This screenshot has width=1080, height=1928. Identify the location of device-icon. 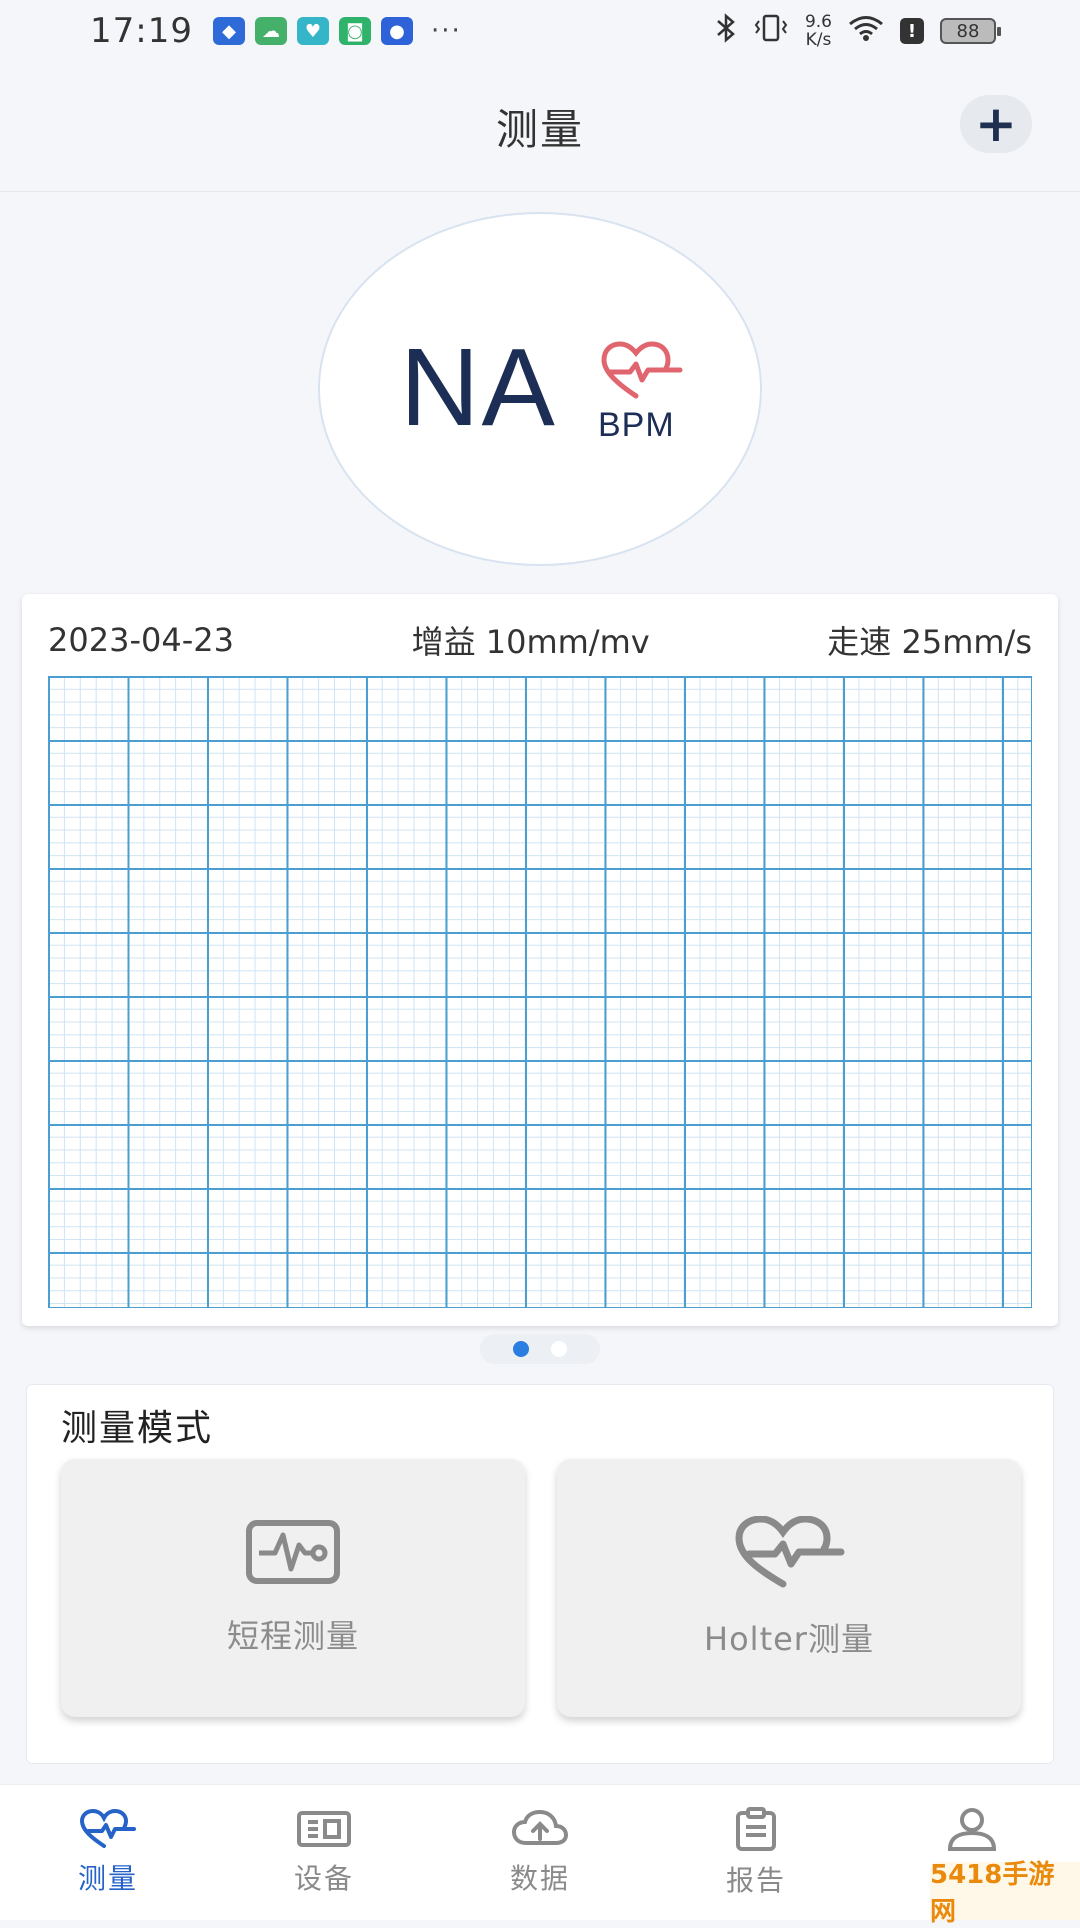
(324, 1828).